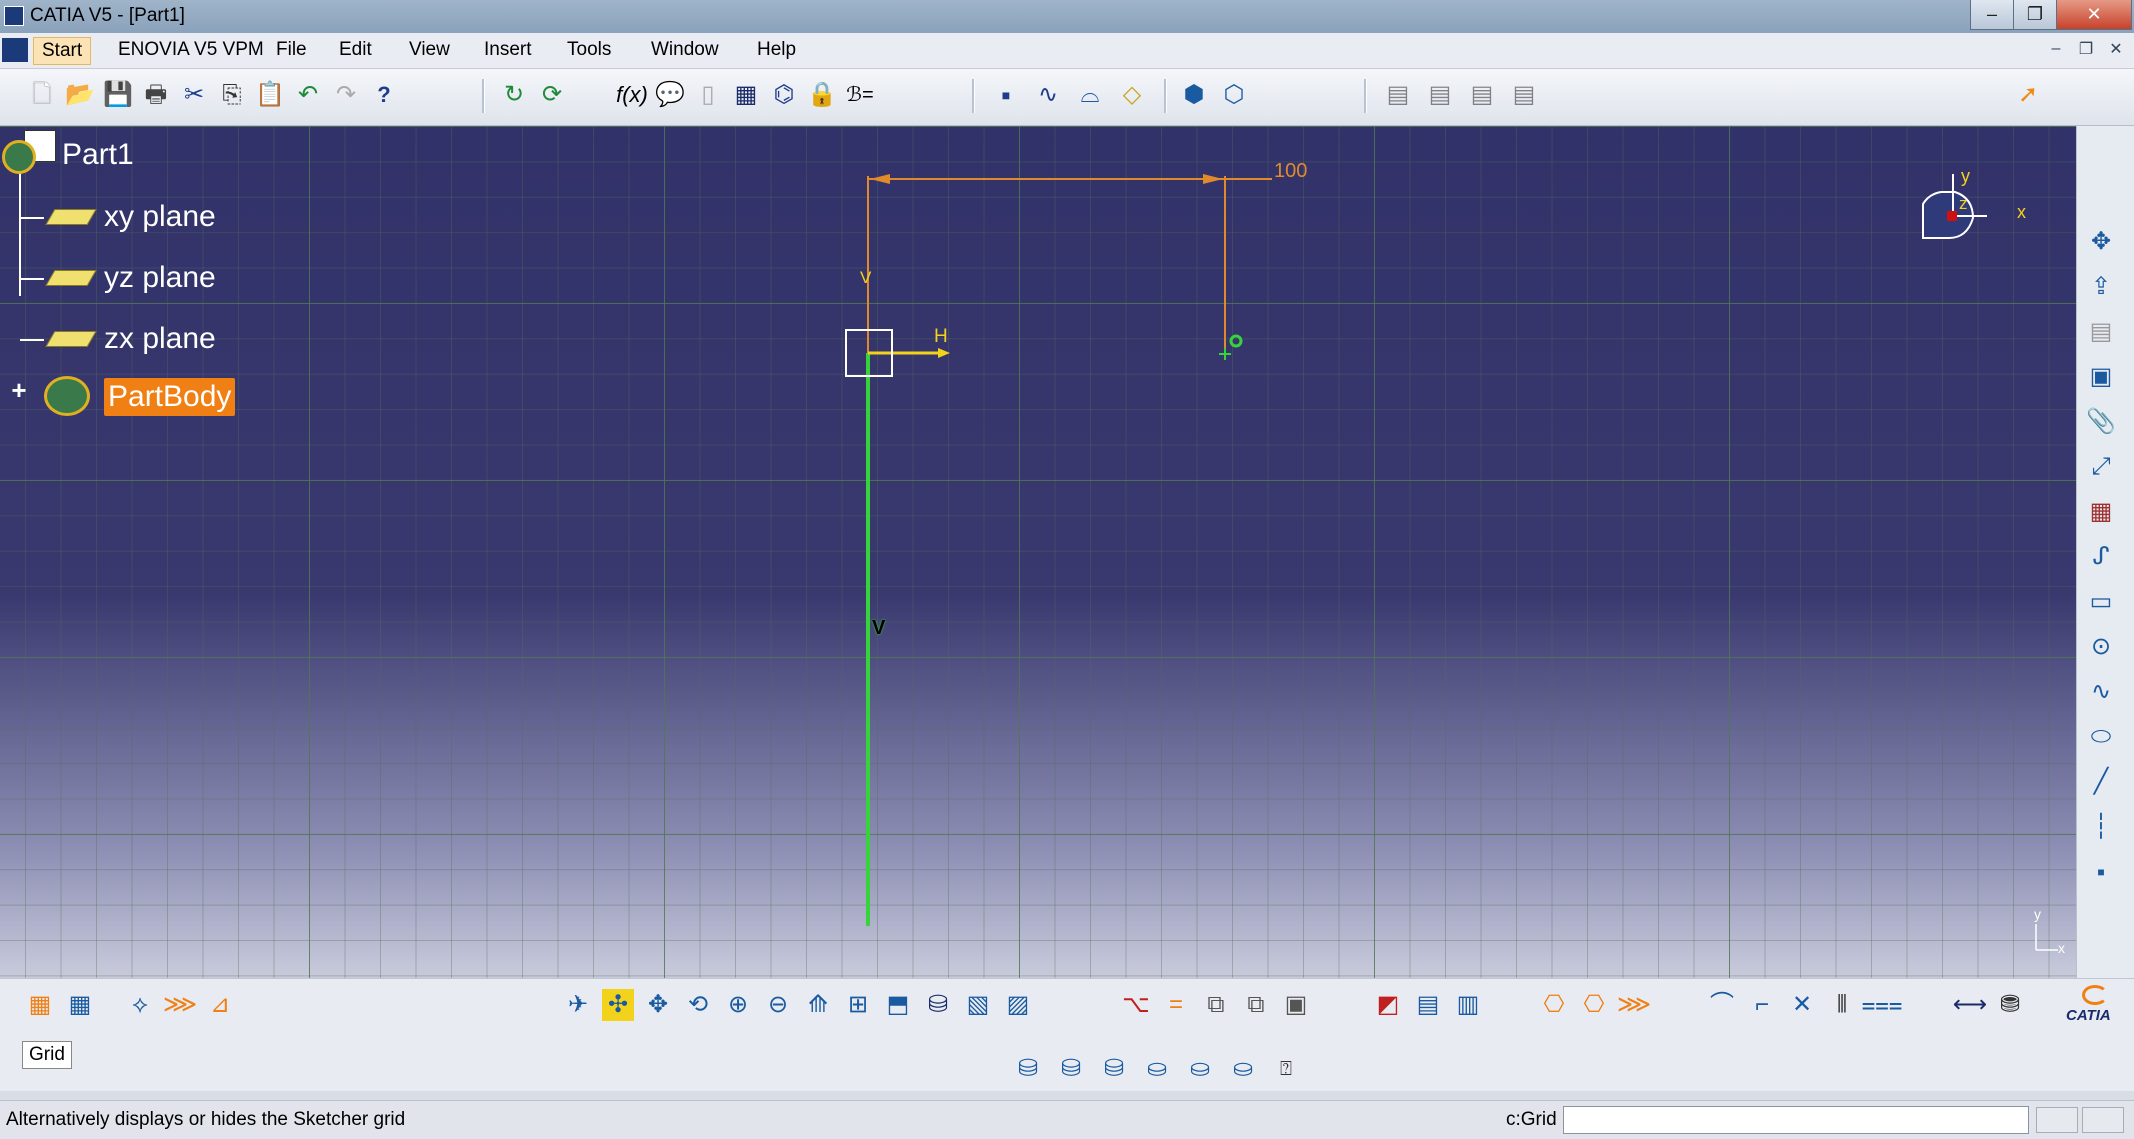 The height and width of the screenshot is (1139, 2134). I want to click on construction-element-icon: ⟡, so click(140, 1005).